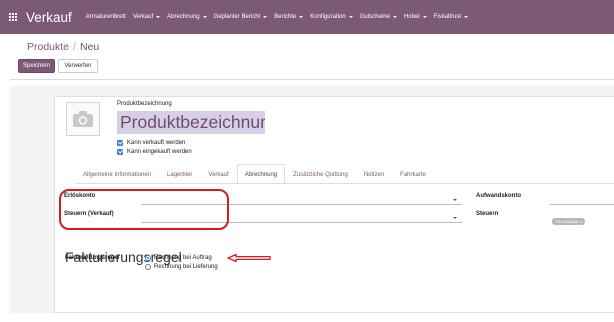 The height and width of the screenshot is (322, 614). What do you see at coordinates (241, 17) in the screenshot?
I see `menu-scheduled-report: Geplanter Bericht` at bounding box center [241, 17].